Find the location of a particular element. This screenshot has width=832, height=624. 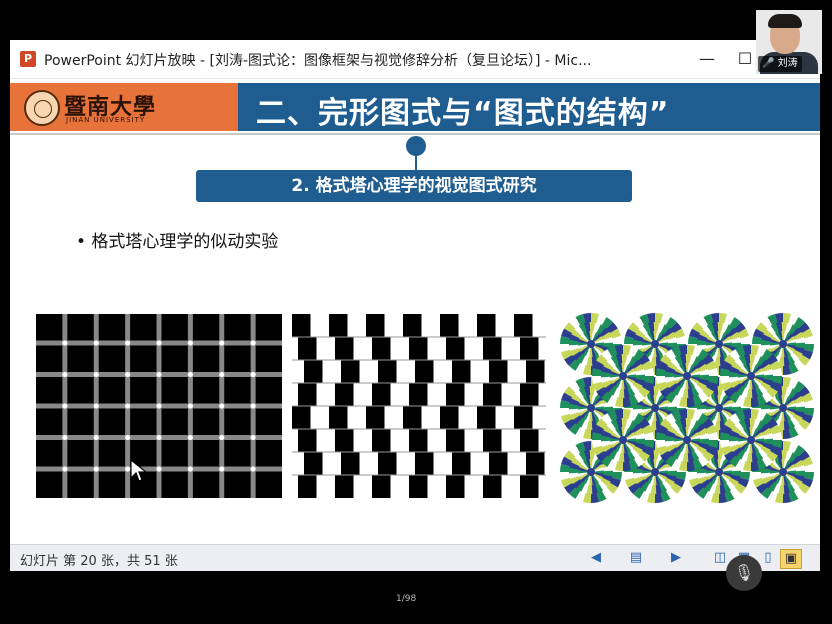

reading-view-button: ▯ is located at coordinates (768, 558).